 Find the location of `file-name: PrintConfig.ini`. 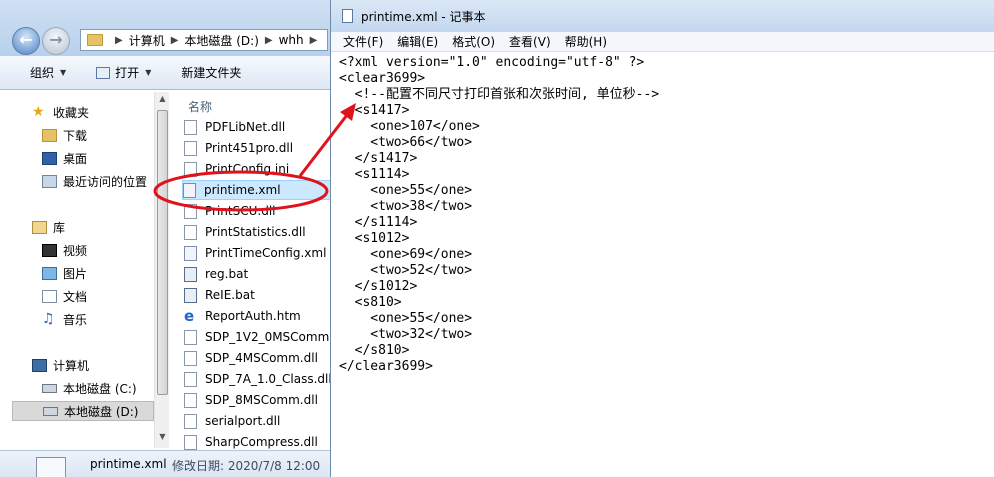

file-name: PrintConfig.ini is located at coordinates (247, 169).